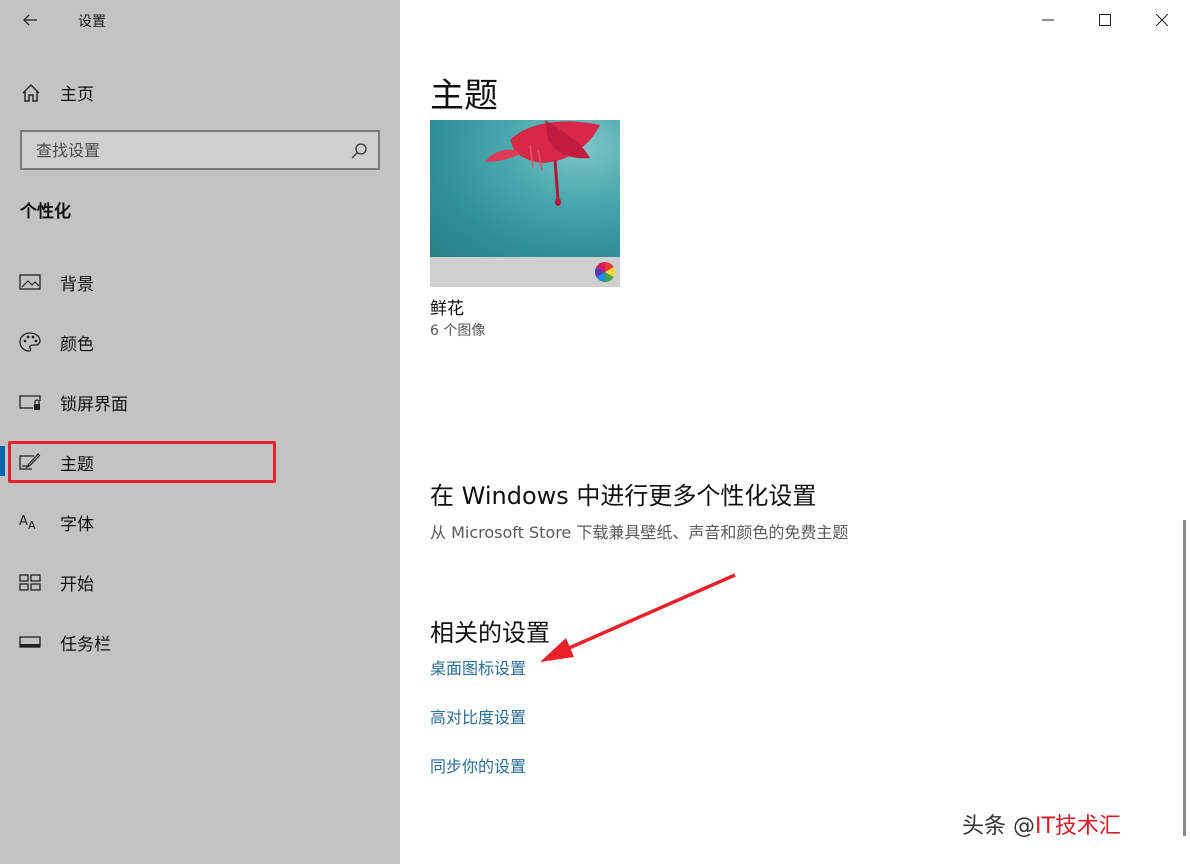  What do you see at coordinates (31, 93) in the screenshot?
I see `home-icon` at bounding box center [31, 93].